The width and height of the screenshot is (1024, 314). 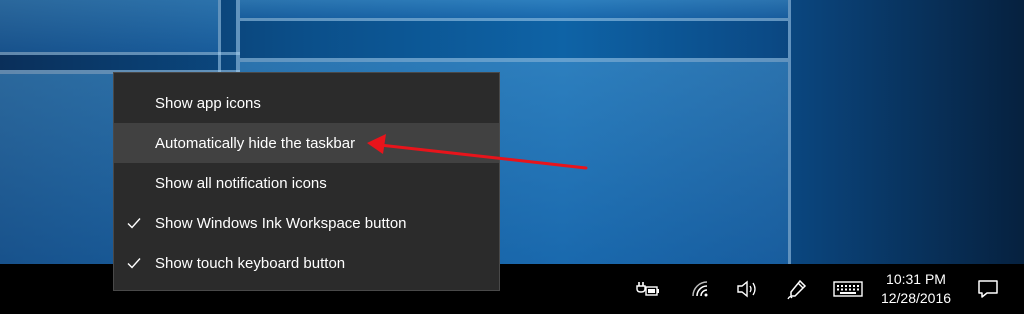 I want to click on battery-power-icon, so click(x=648, y=289).